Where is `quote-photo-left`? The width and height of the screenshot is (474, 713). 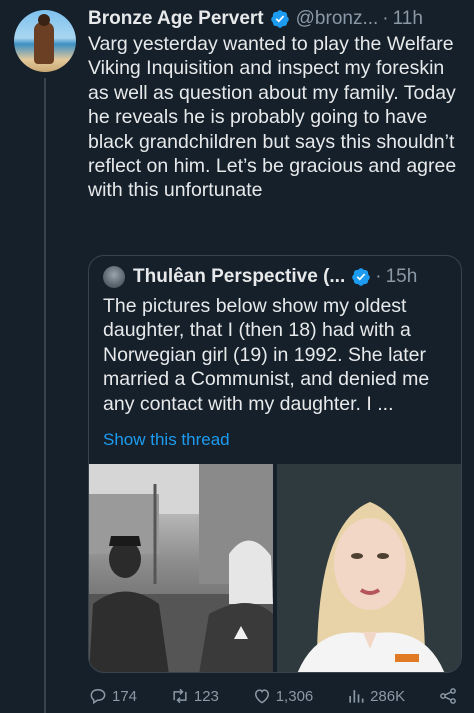
quote-photo-left is located at coordinates (181, 568).